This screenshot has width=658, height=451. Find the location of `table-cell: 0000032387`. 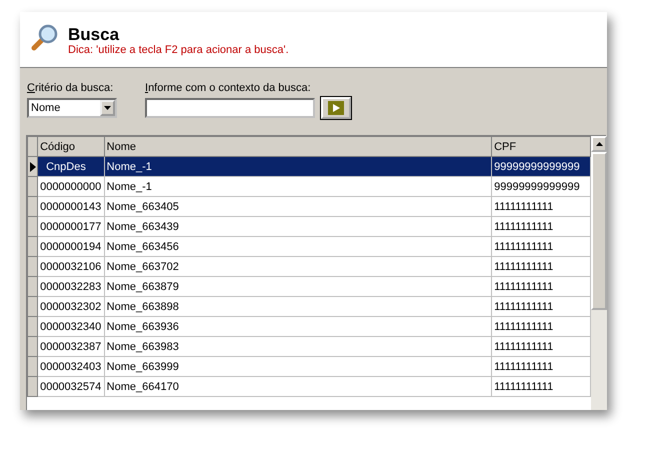

table-cell: 0000032387 is located at coordinates (71, 346).